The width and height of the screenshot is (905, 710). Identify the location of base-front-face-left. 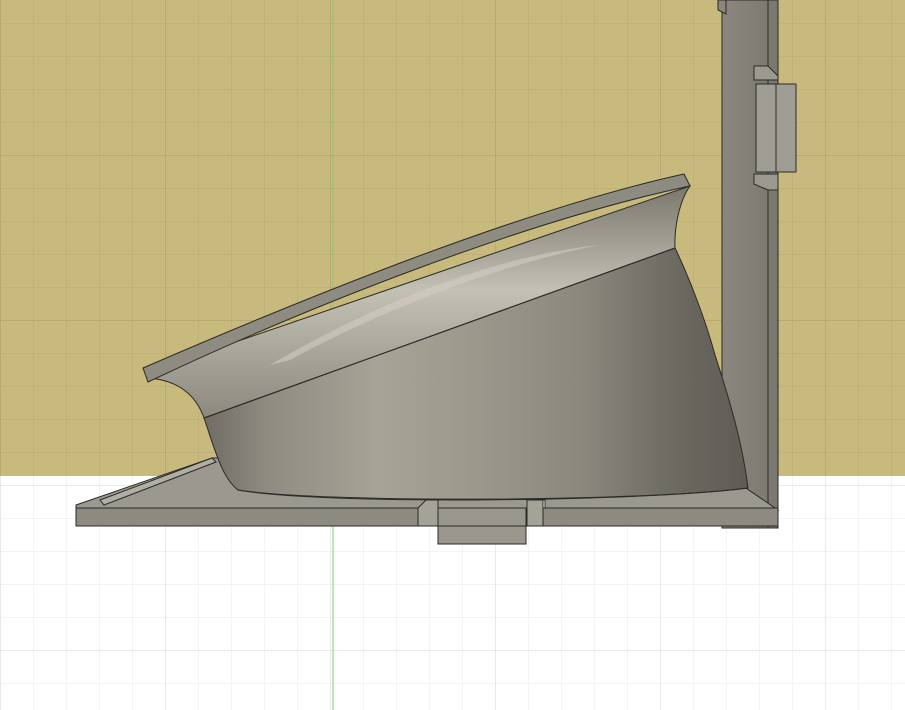
(247, 517).